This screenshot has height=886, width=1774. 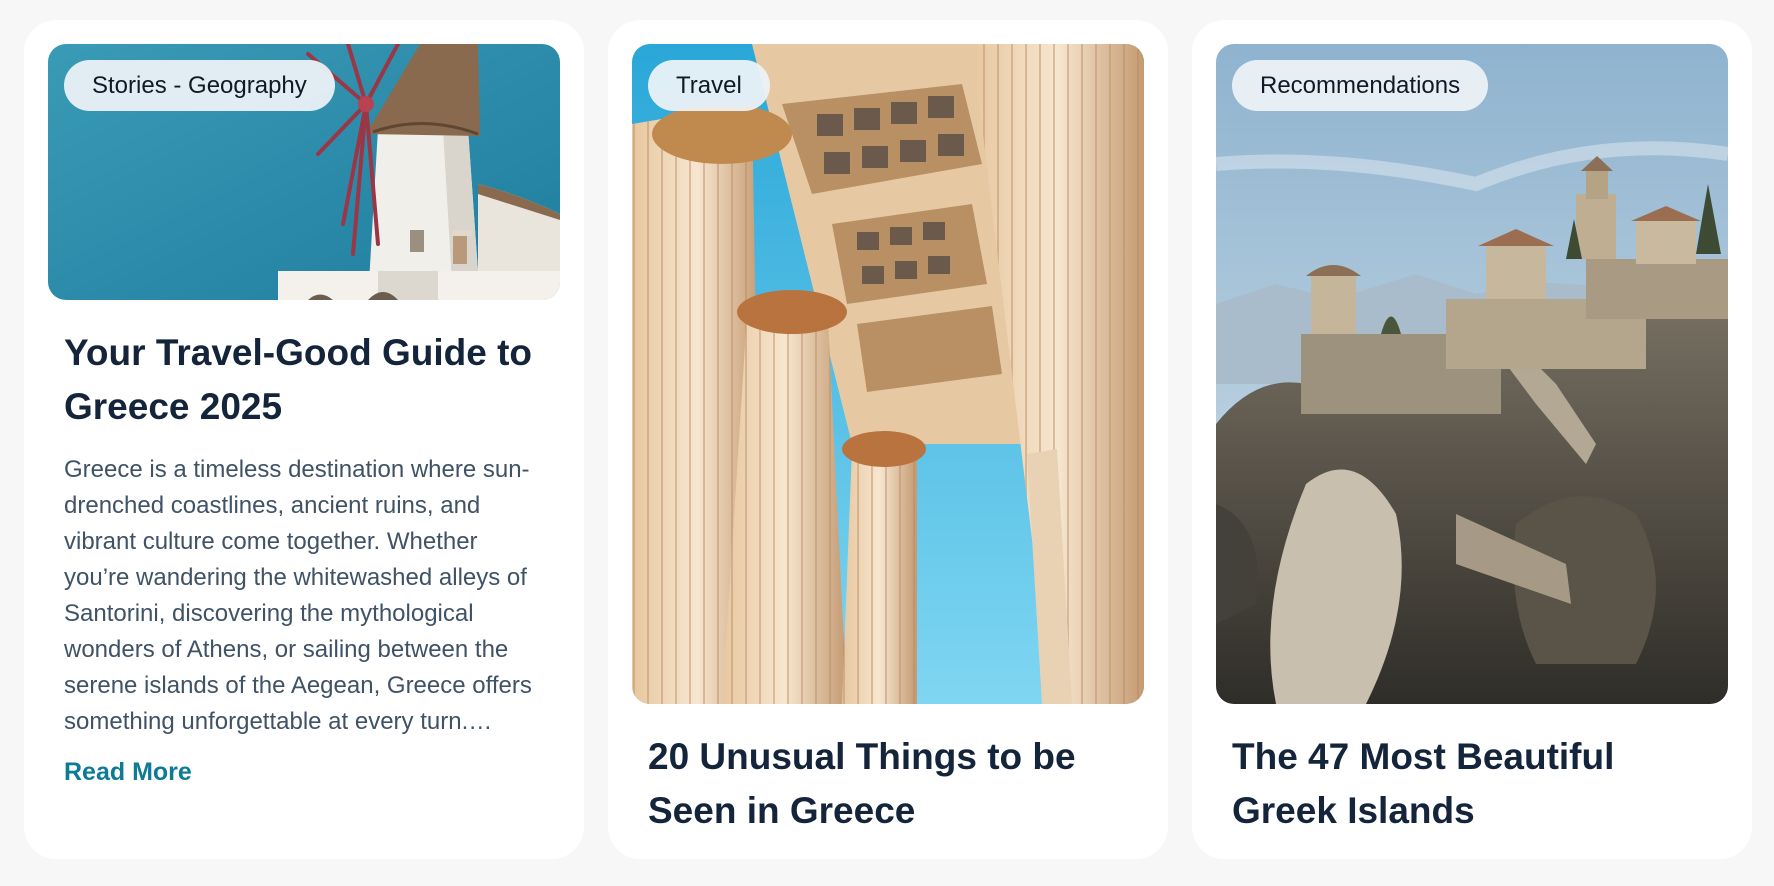 What do you see at coordinates (1360, 85) in the screenshot?
I see `category-tag: Recommendations` at bounding box center [1360, 85].